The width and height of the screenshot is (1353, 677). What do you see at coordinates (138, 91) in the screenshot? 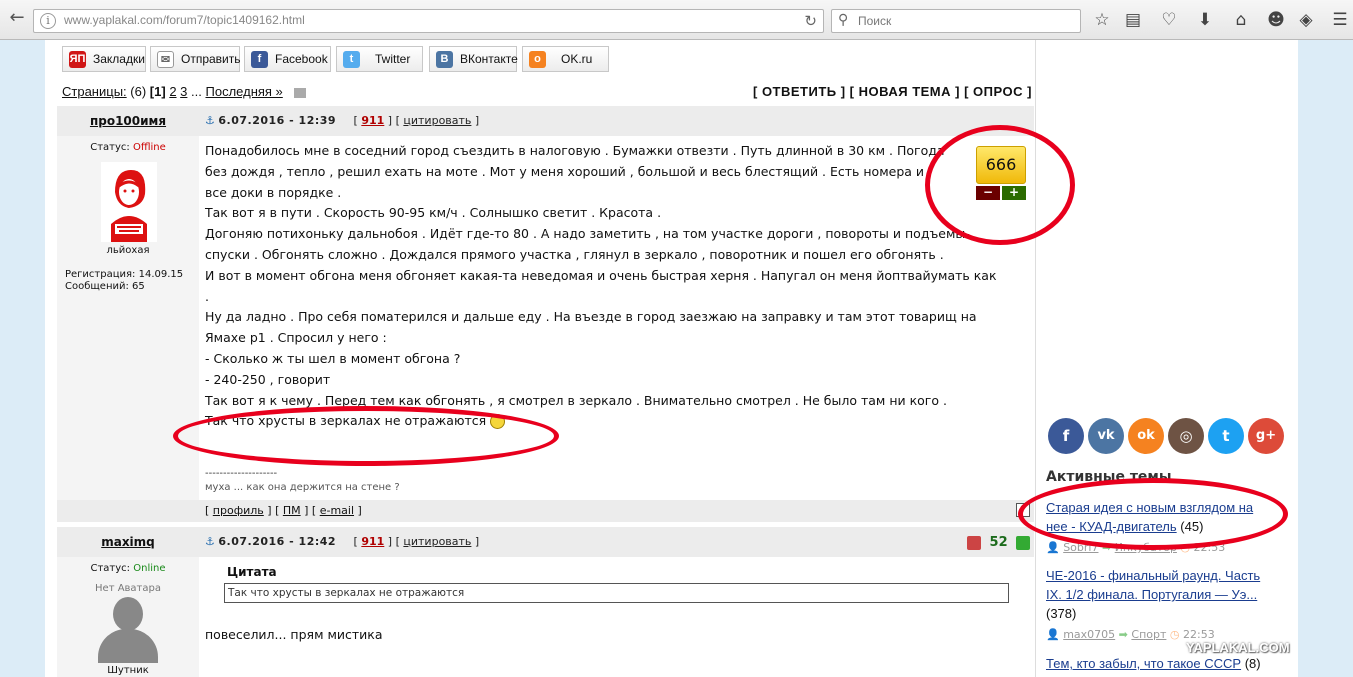
I see `page-count: (6)` at bounding box center [138, 91].